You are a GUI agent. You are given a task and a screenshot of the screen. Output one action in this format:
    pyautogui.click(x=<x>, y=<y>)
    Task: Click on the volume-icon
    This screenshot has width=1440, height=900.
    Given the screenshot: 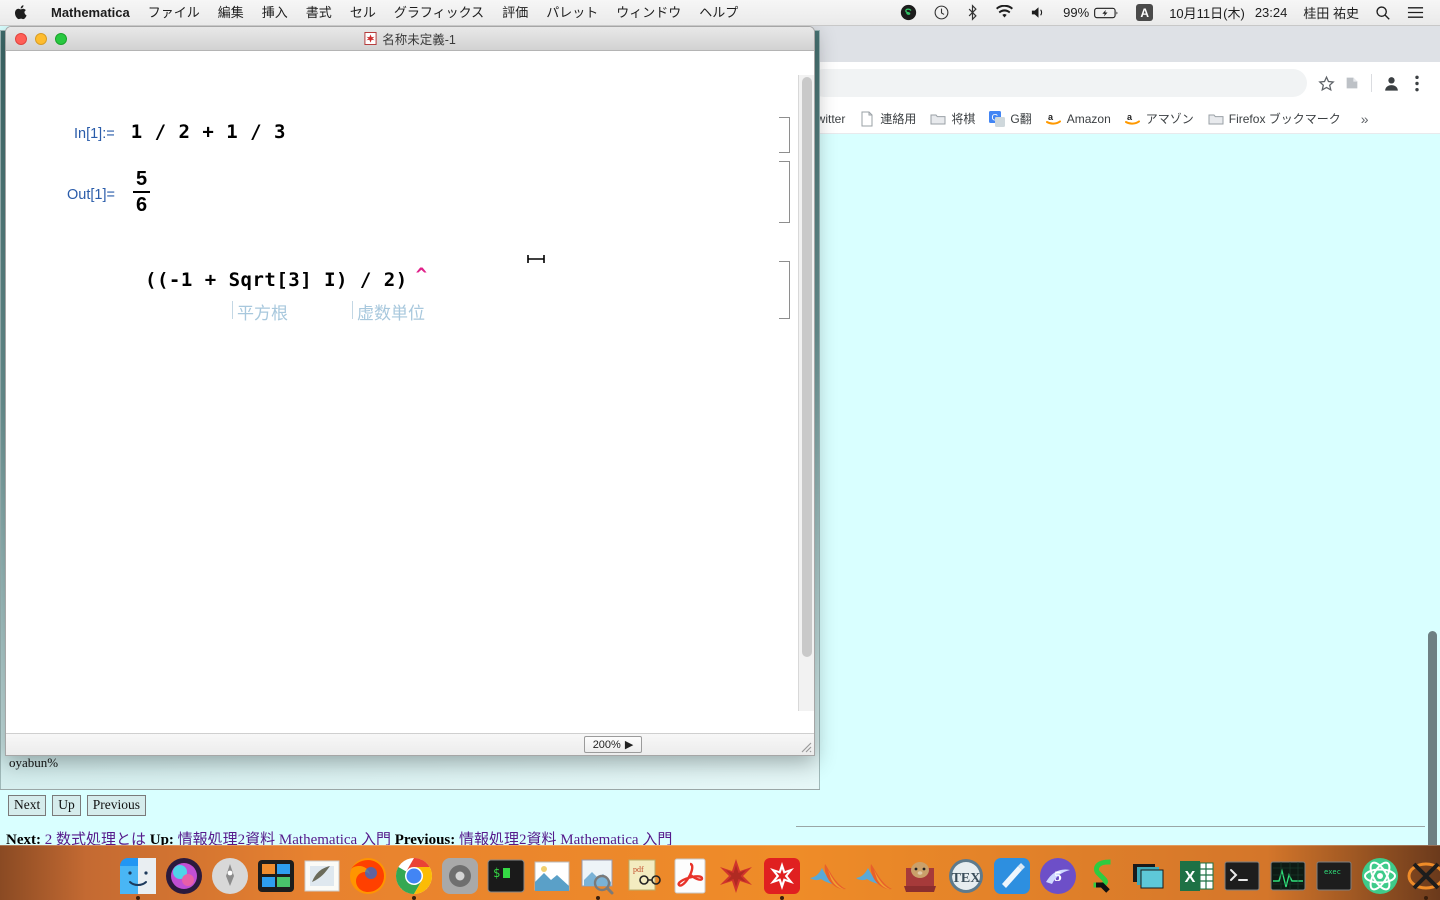 What is the action you would take?
    pyautogui.click(x=1038, y=12)
    